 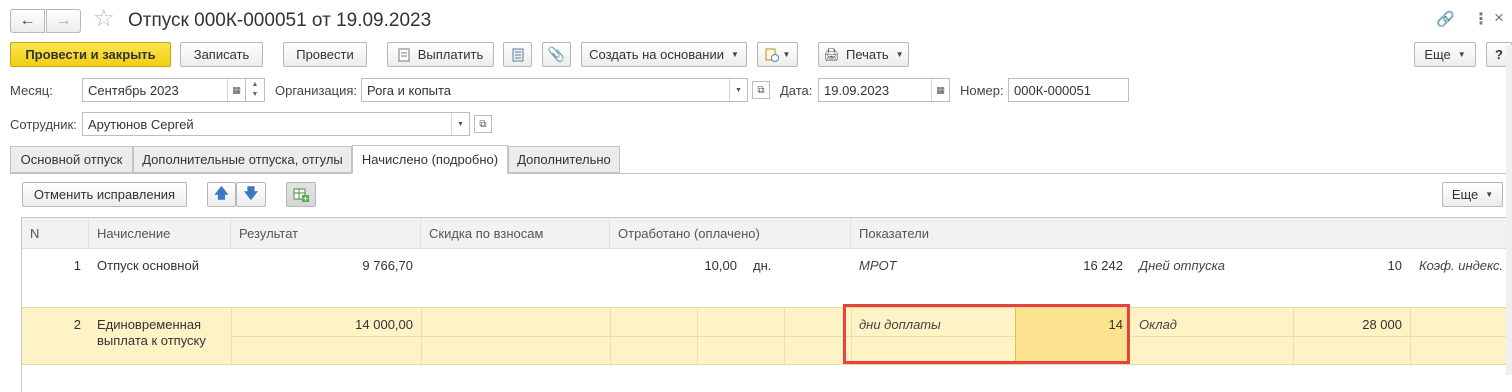 I want to click on move-up-button: 🡅, so click(x=221, y=194).